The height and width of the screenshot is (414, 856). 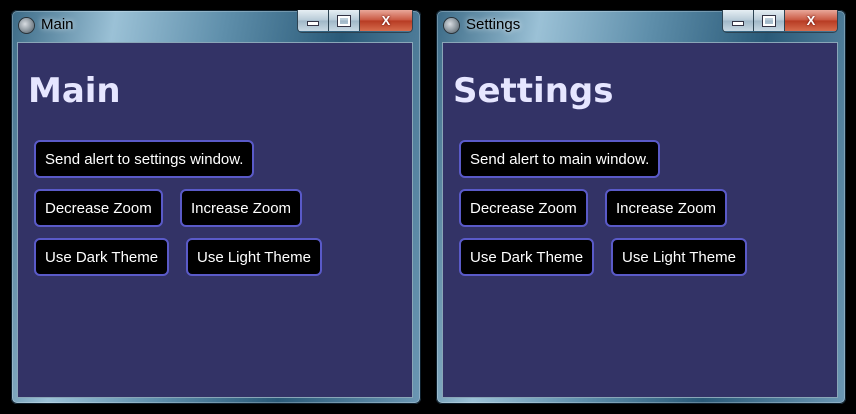 What do you see at coordinates (57, 24) in the screenshot?
I see `window-title: Main` at bounding box center [57, 24].